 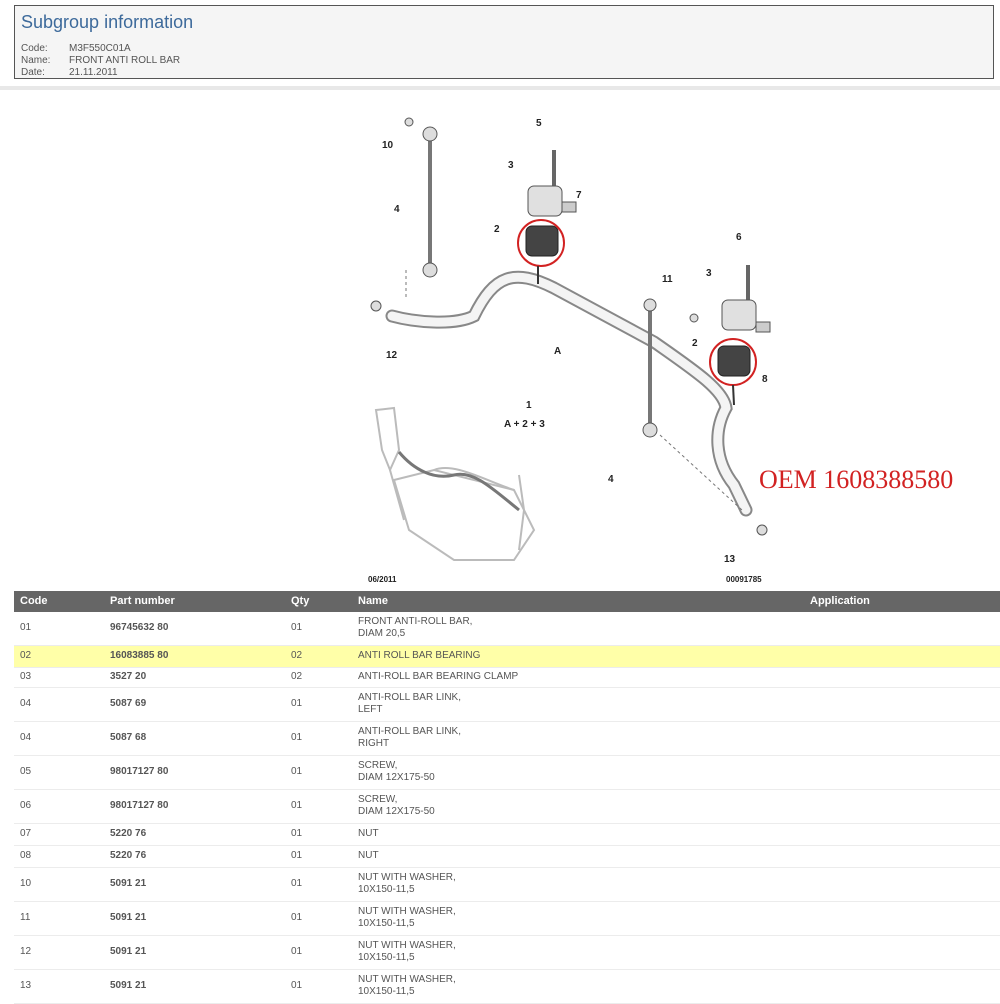 What do you see at coordinates (34, 601) in the screenshot?
I see `col-code: Code` at bounding box center [34, 601].